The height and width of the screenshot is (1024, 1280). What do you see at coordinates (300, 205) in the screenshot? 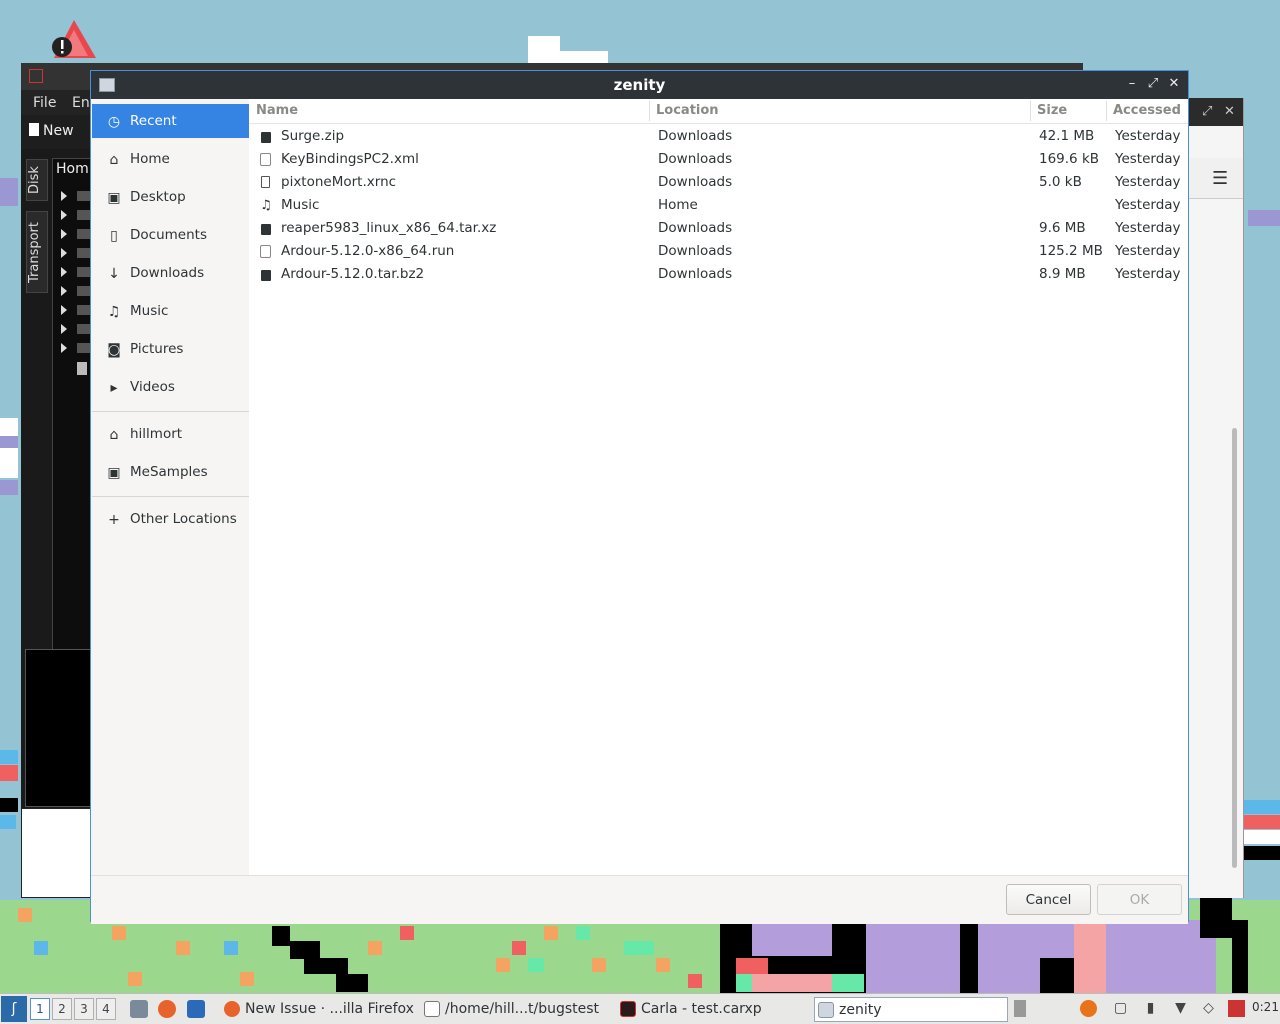
I see `file-name: Music` at bounding box center [300, 205].